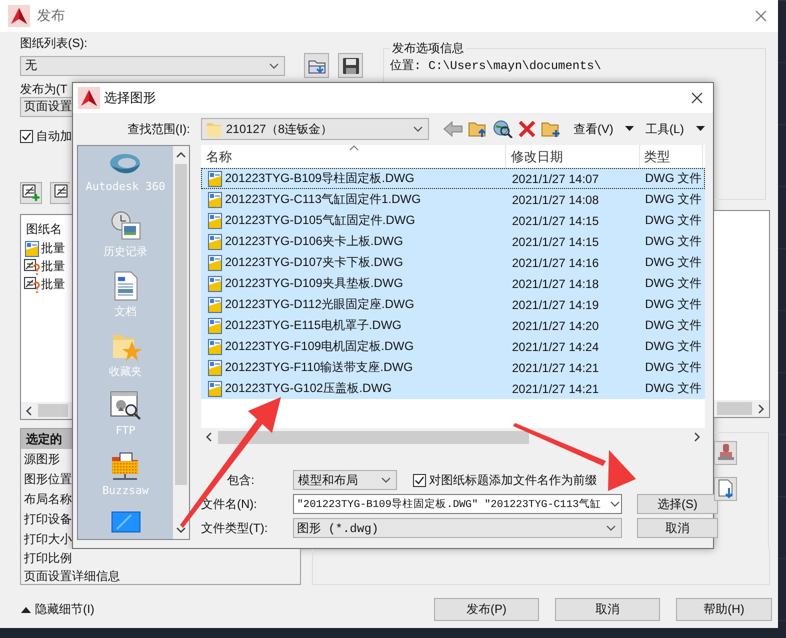  I want to click on cancel-button: 取消, so click(677, 528).